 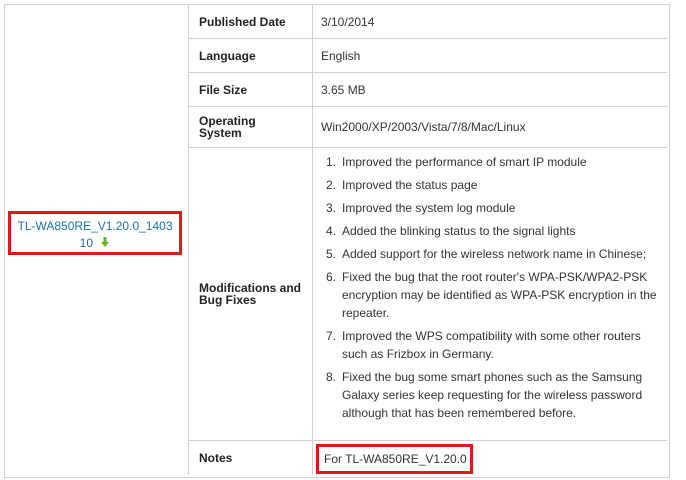 What do you see at coordinates (490, 458) in the screenshot?
I see `notes-value-cell: For TL-WA850RE_V1.20.0` at bounding box center [490, 458].